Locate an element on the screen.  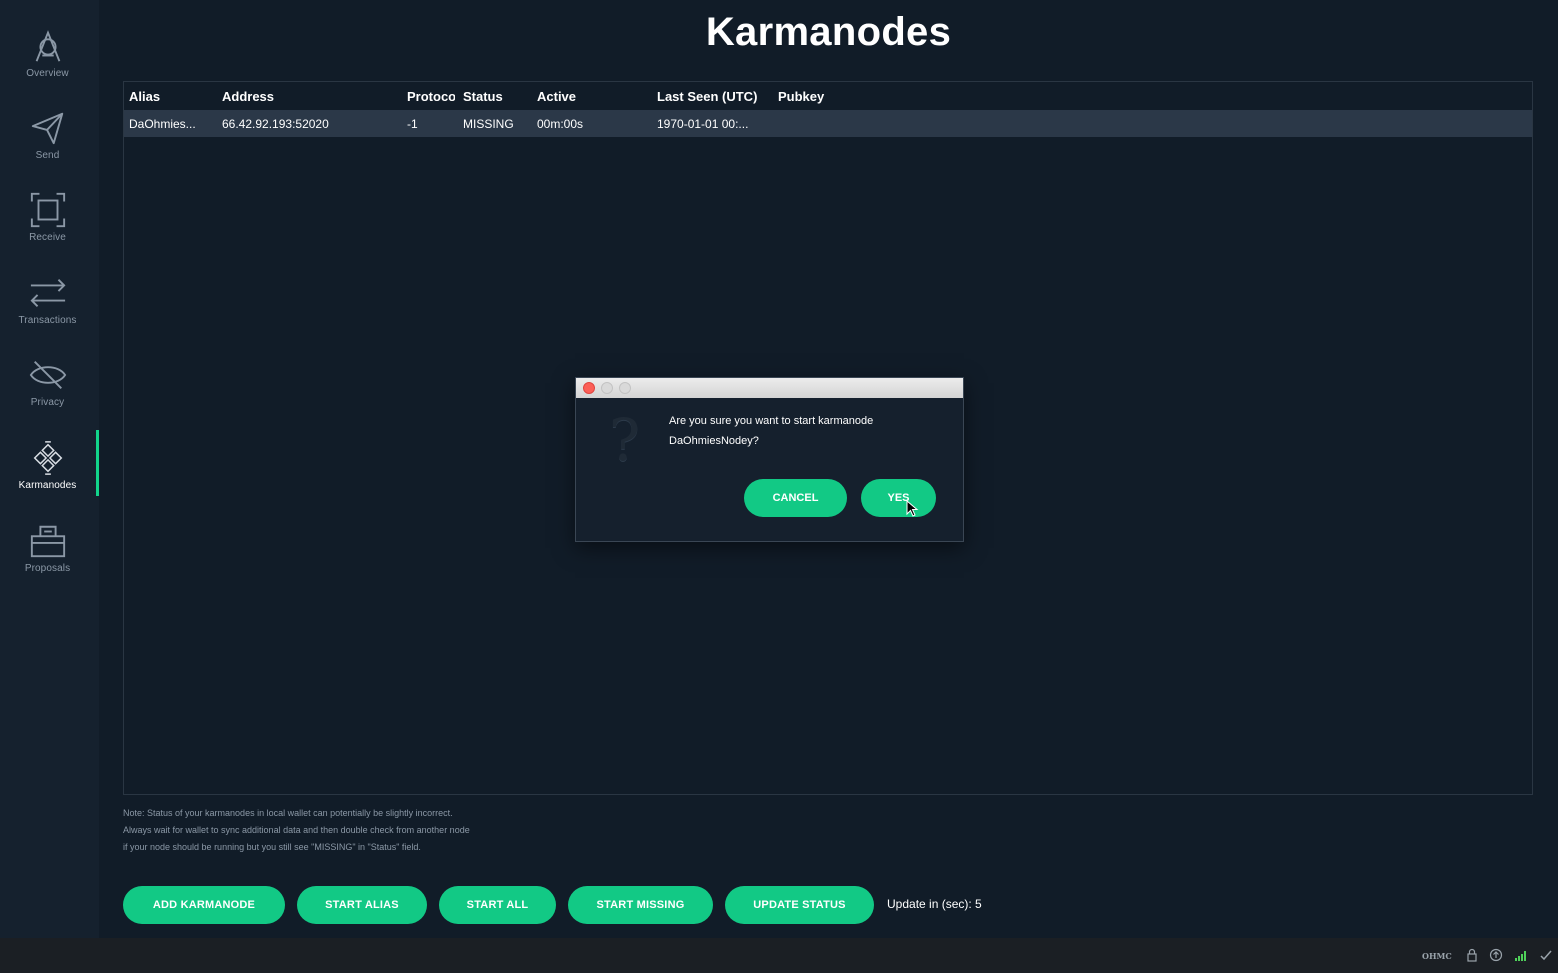
logo-icon is located at coordinates (48, 46).